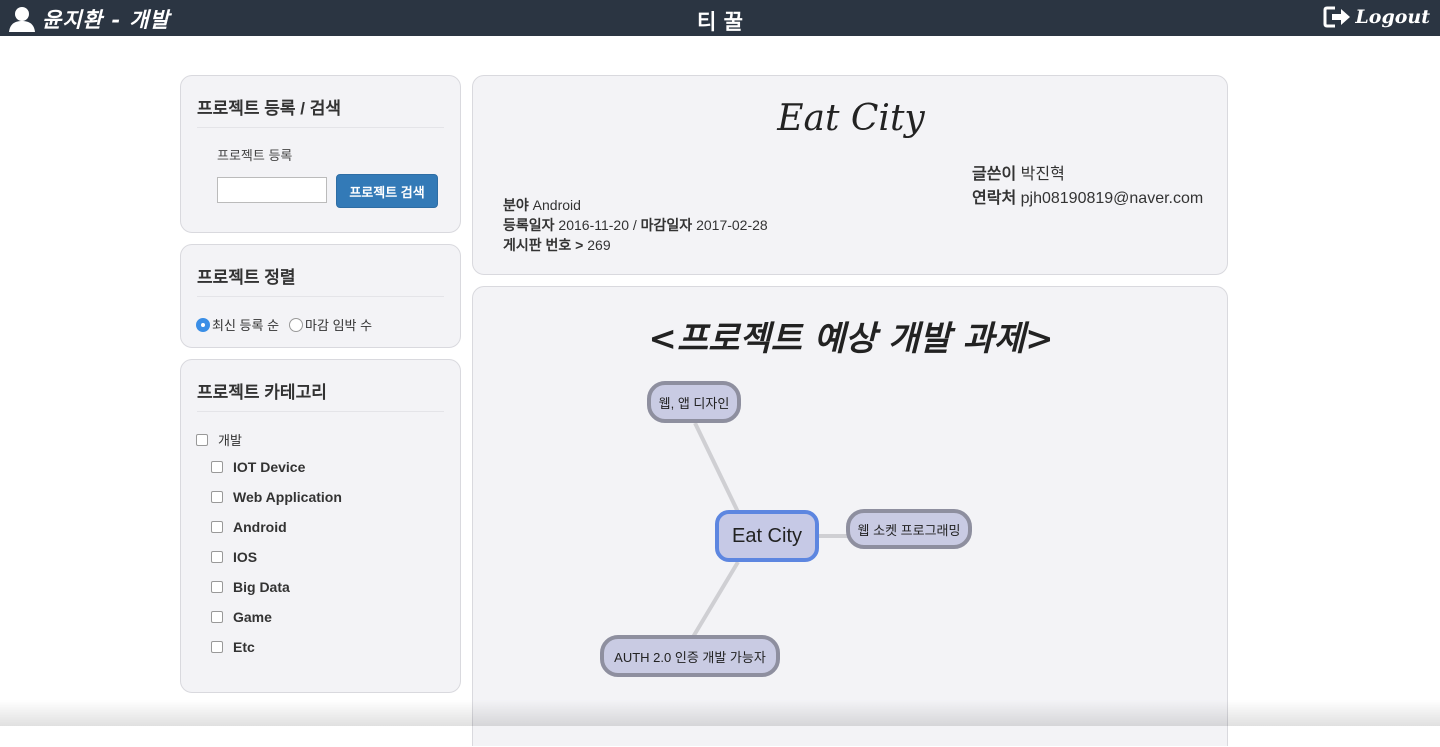 This screenshot has height=747, width=1440. Describe the element at coordinates (203, 324) in the screenshot. I see `radio-checked` at that location.